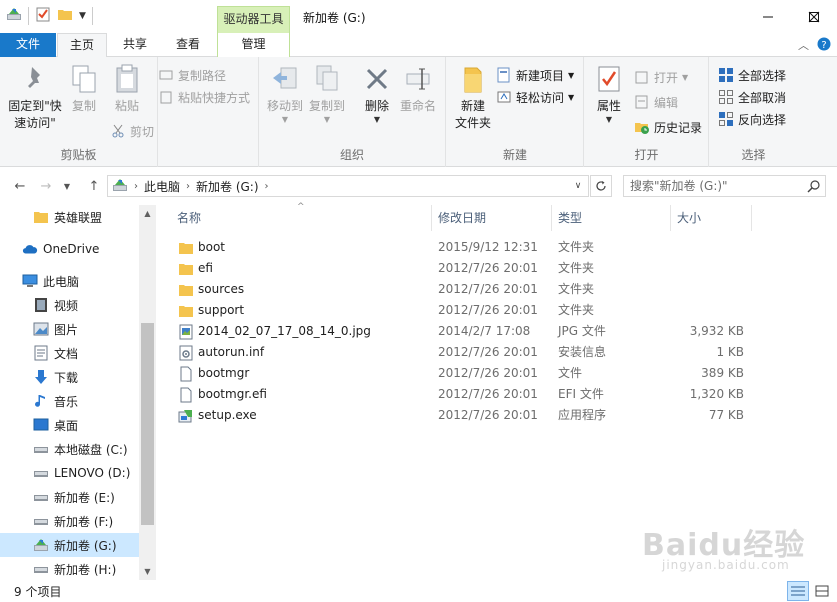  What do you see at coordinates (69, 377) in the screenshot?
I see `nav-item-downloads: 下载` at bounding box center [69, 377].